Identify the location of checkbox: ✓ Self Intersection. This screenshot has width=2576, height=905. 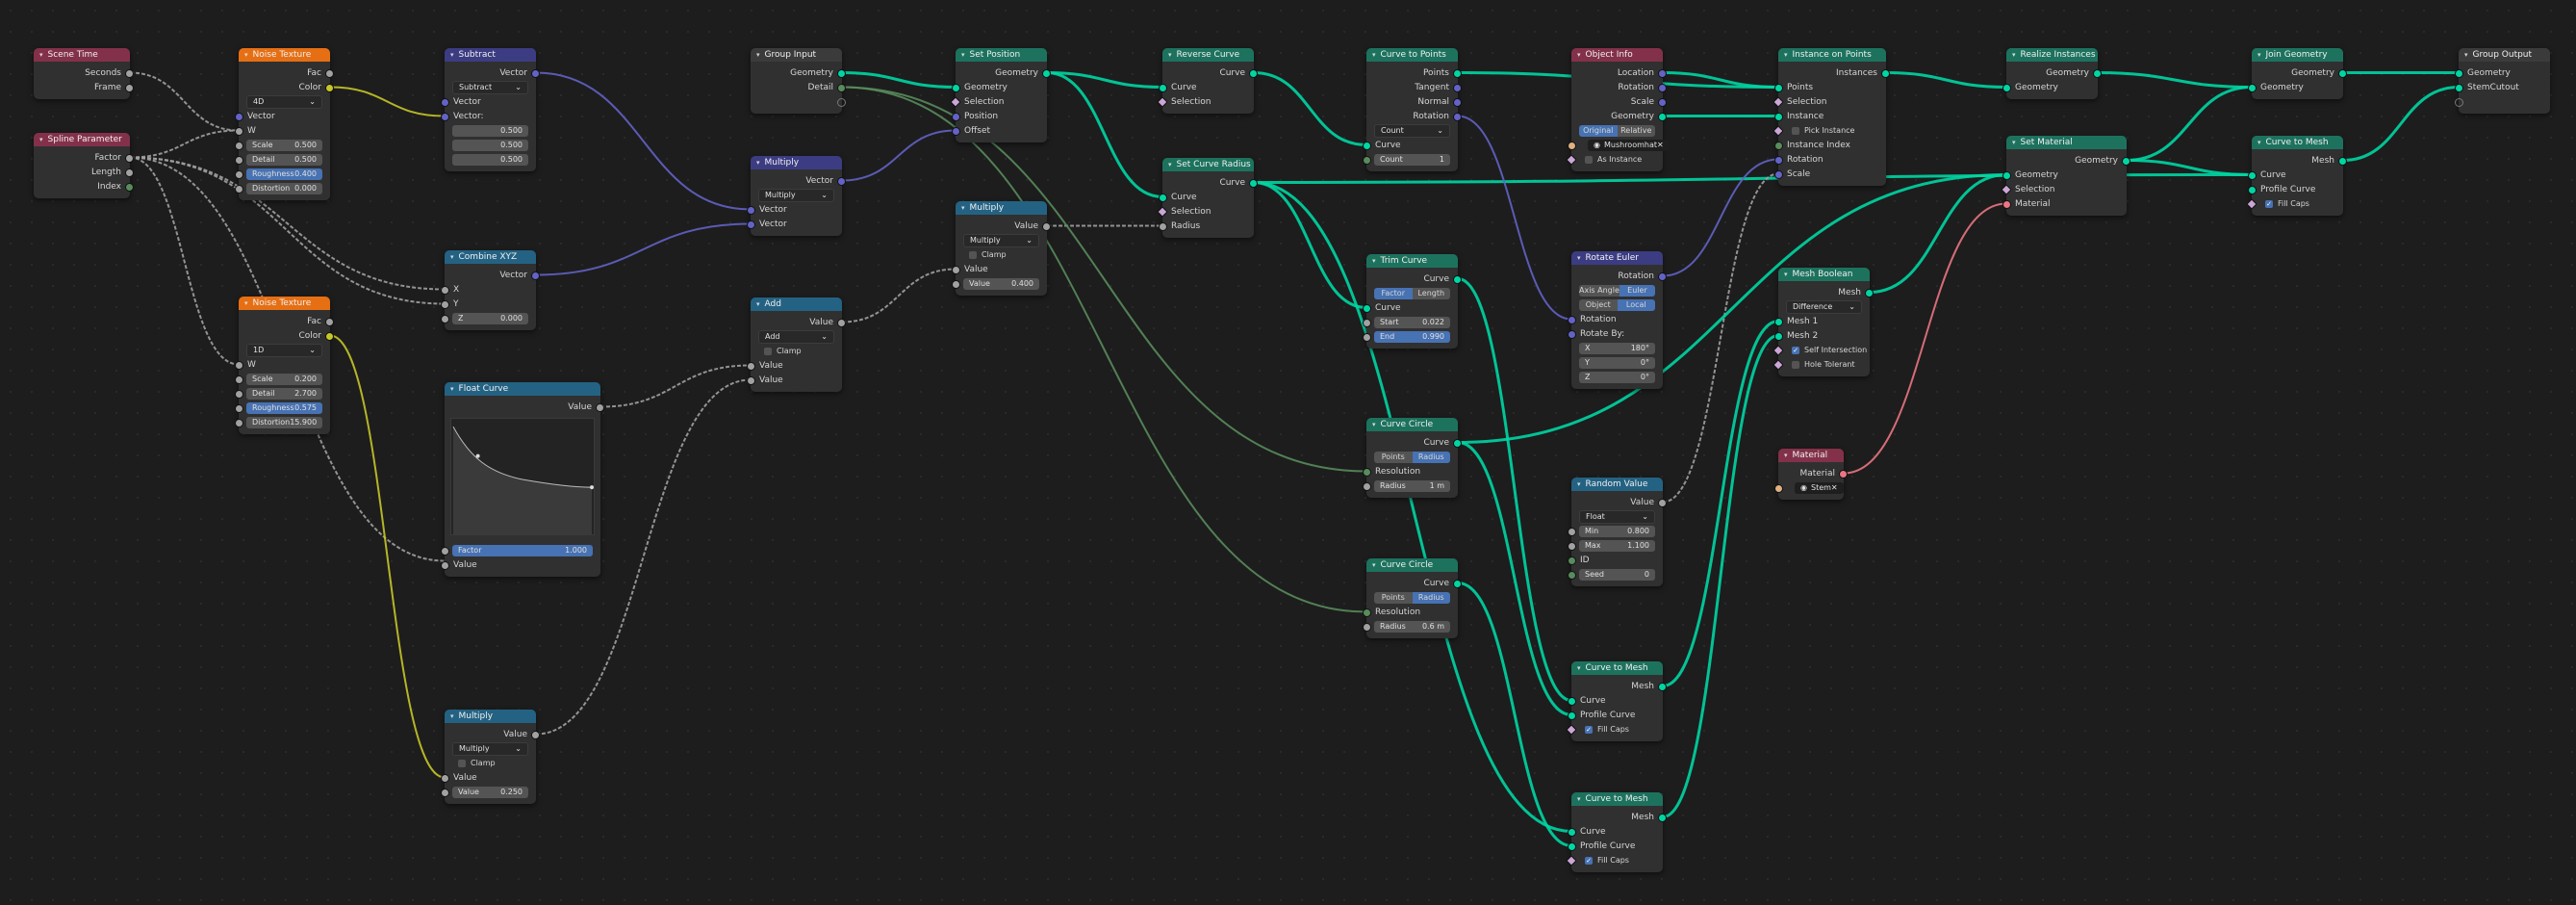
(1827, 350).